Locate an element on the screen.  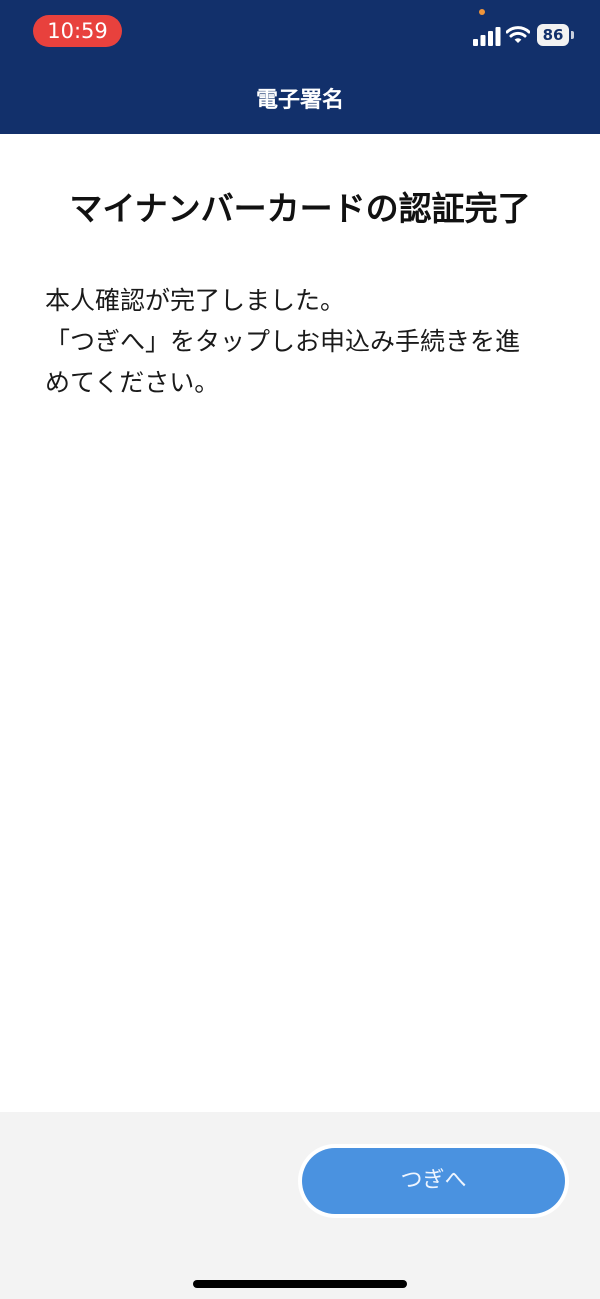
status-time: 10:59 is located at coordinates (77, 31).